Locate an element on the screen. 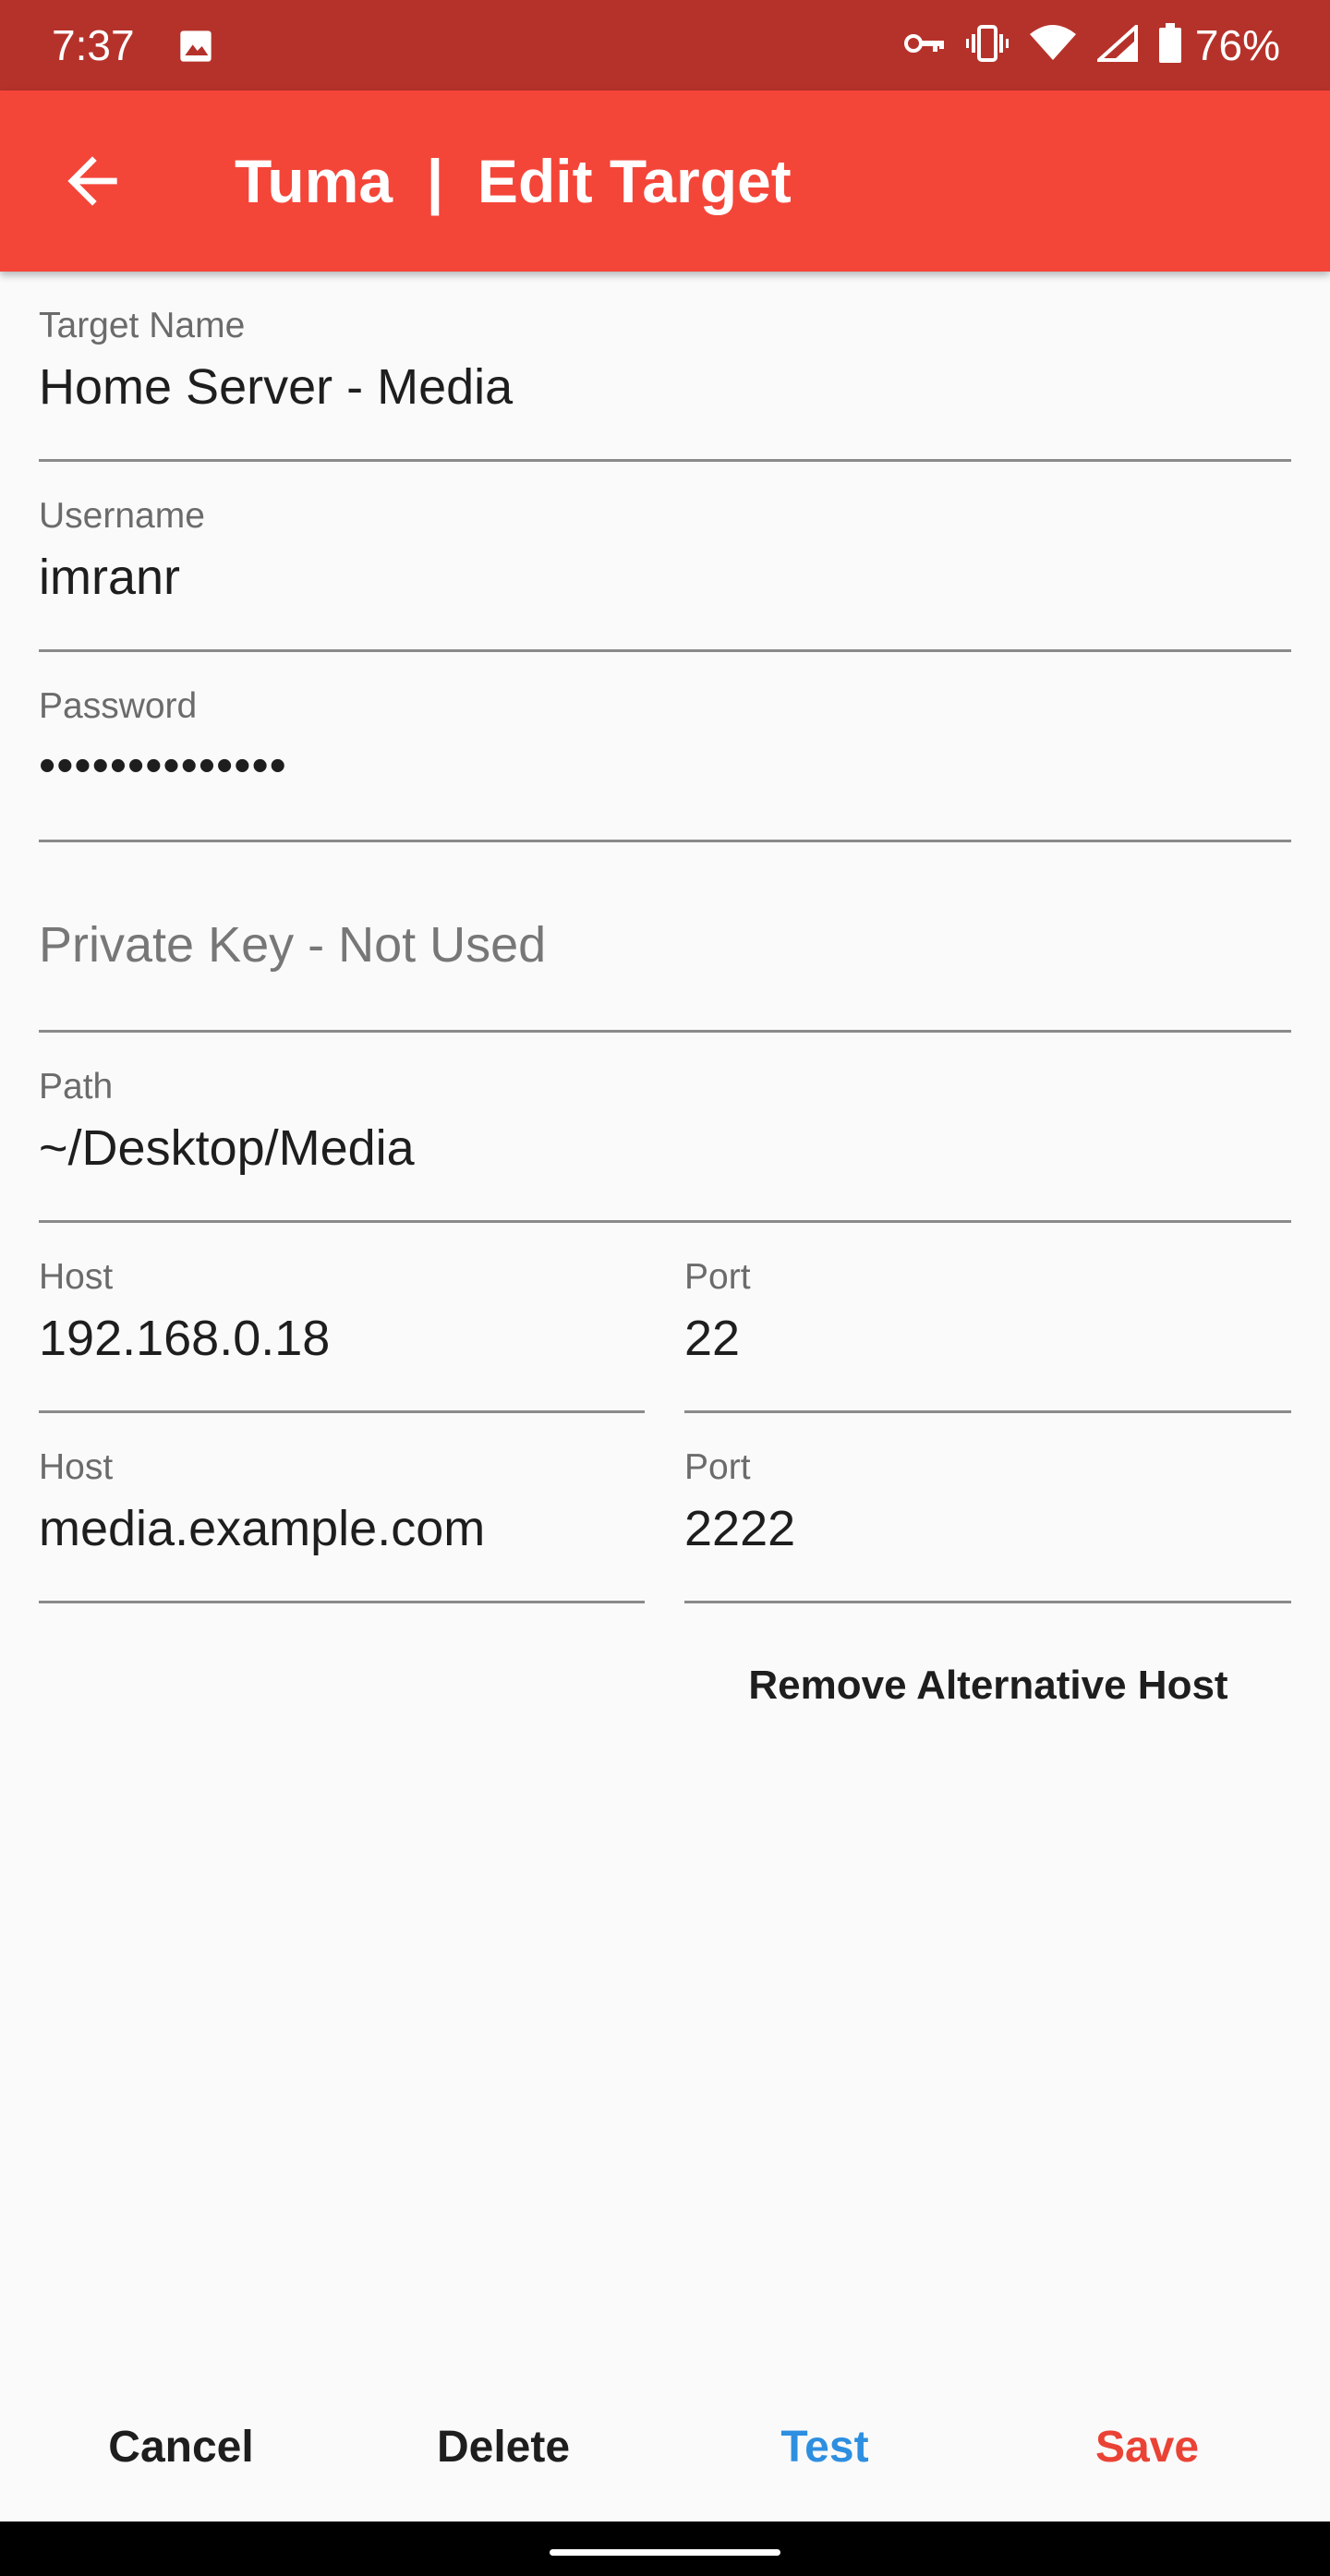 The height and width of the screenshot is (2576, 1330). private-key-field: Private Key - Not Used is located at coordinates (665, 937).